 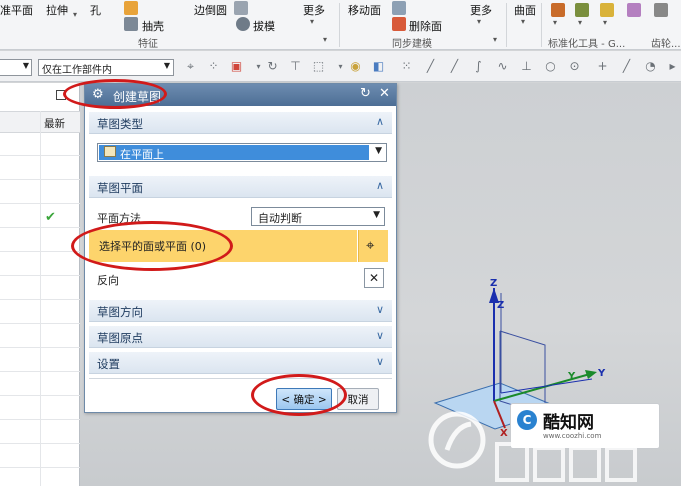 I want to click on feature-expand-icon: ▾, so click(x=325, y=39).